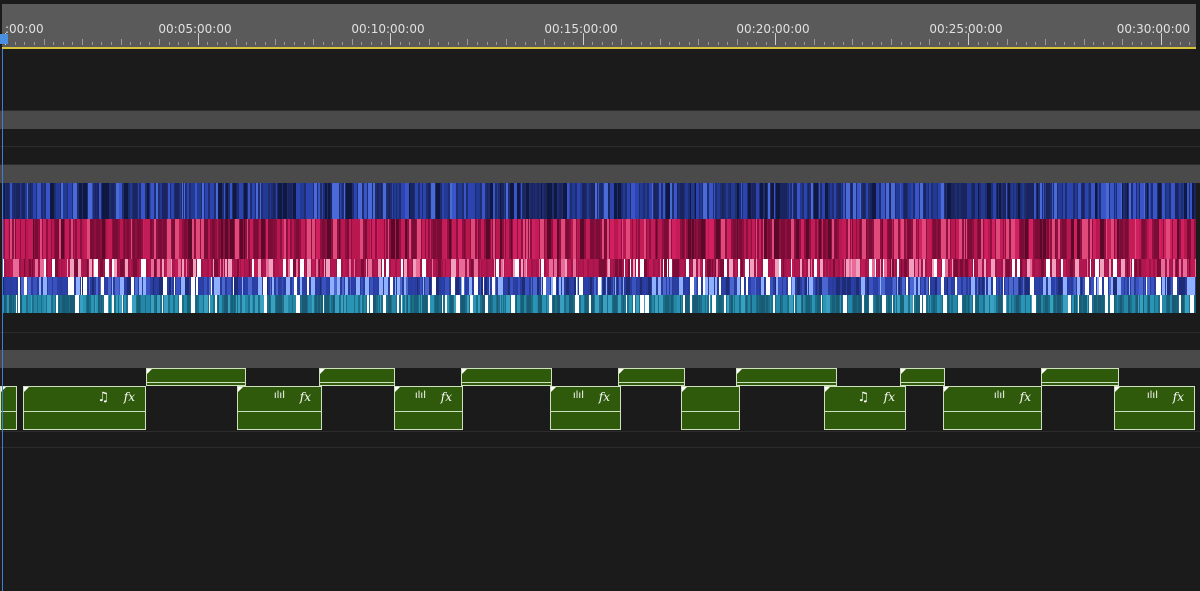 This screenshot has height=591, width=1200. What do you see at coordinates (357, 377) in the screenshot?
I see `audio-clip` at bounding box center [357, 377].